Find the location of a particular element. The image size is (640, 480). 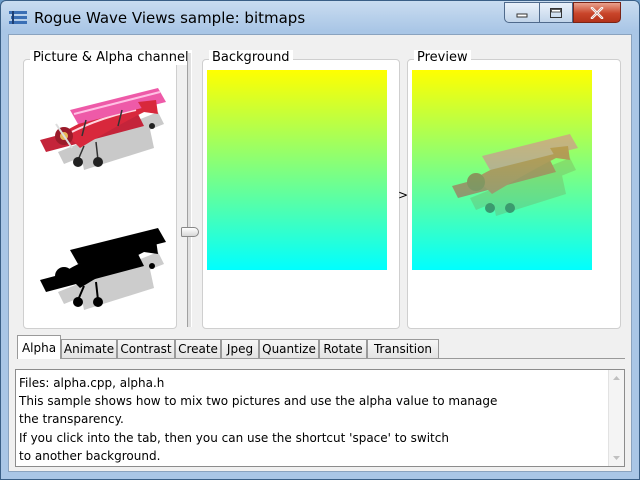

alpha-silhouette is located at coordinates (103, 269).